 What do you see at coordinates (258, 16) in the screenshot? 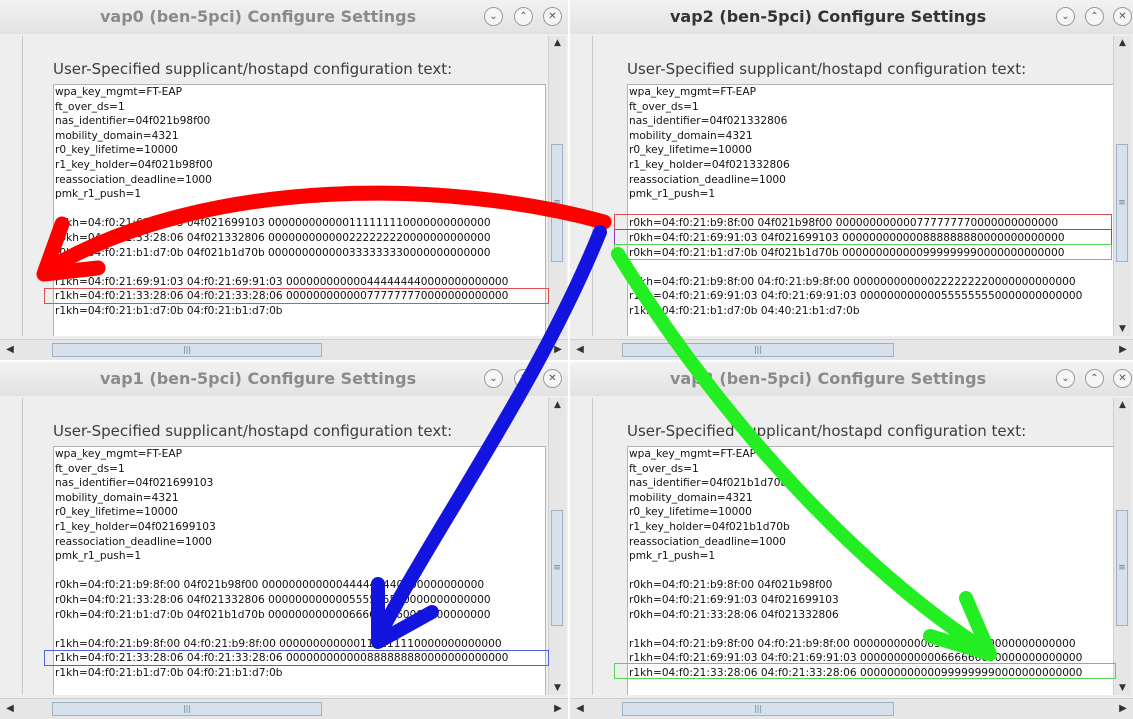
I see `window-title: vap0 (ben-5pci) Configure Settings` at bounding box center [258, 16].